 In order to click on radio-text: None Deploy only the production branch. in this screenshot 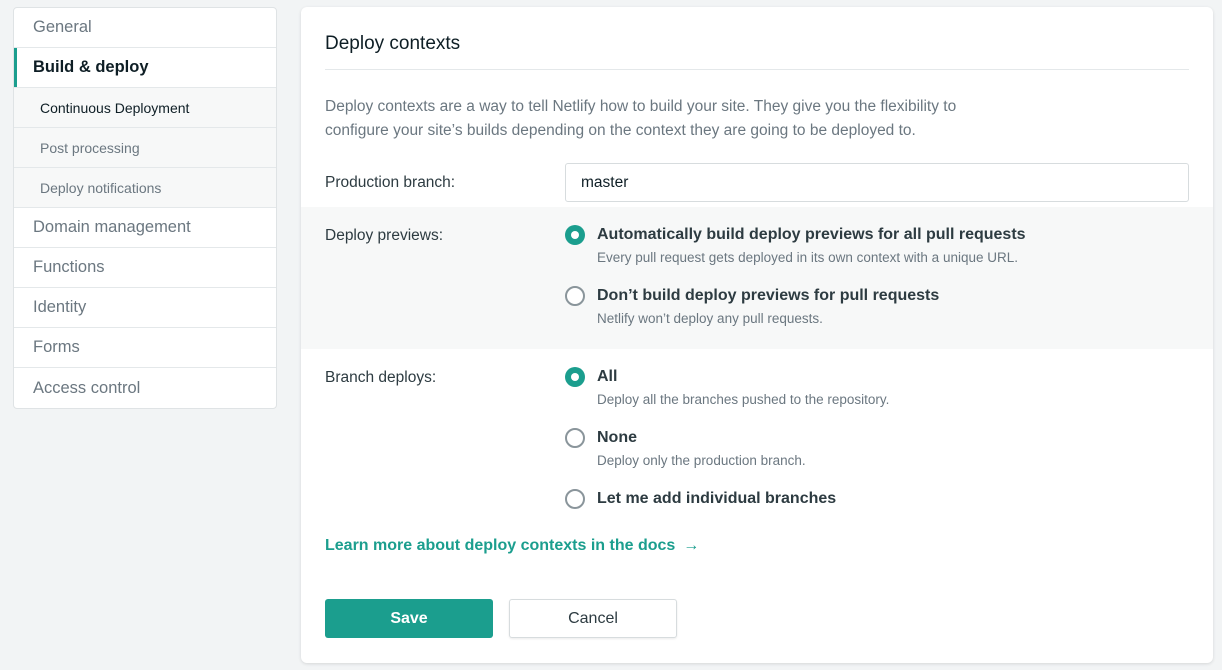, I will do `click(701, 448)`.